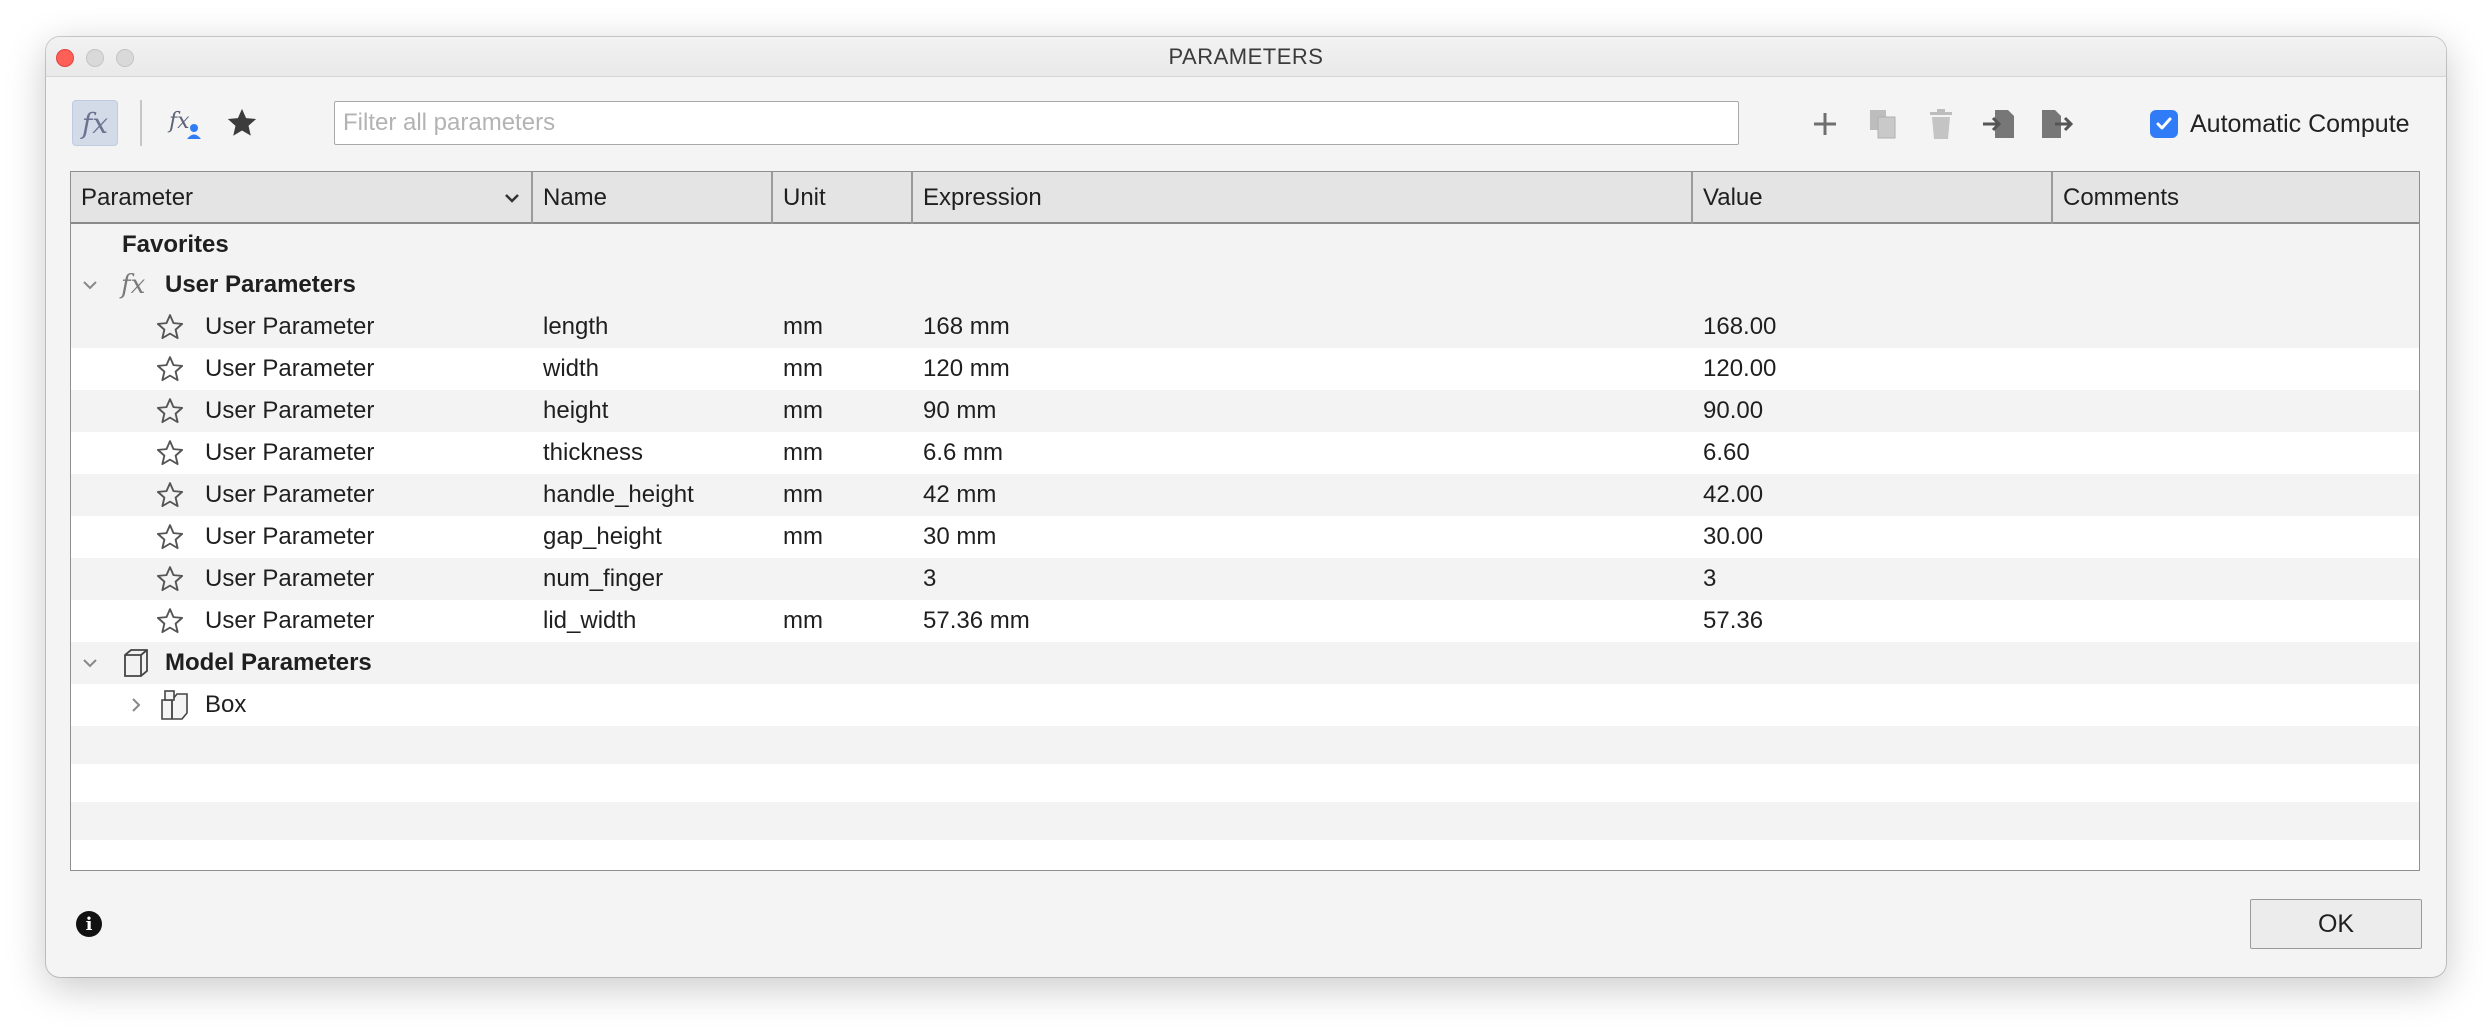 The height and width of the screenshot is (1030, 2492). Describe the element at coordinates (135, 663) in the screenshot. I see `cube-icon` at that location.